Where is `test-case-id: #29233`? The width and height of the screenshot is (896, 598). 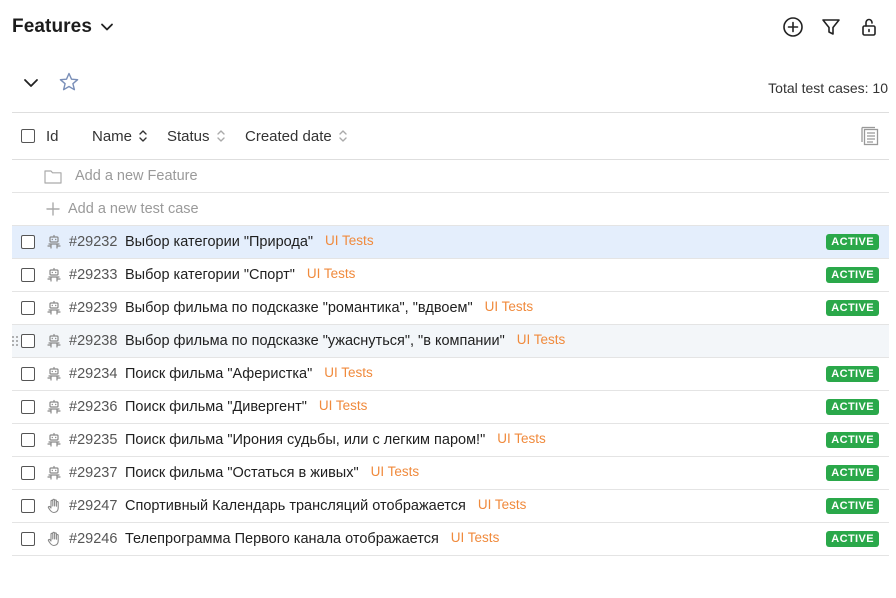
test-case-id: #29233 is located at coordinates (93, 275).